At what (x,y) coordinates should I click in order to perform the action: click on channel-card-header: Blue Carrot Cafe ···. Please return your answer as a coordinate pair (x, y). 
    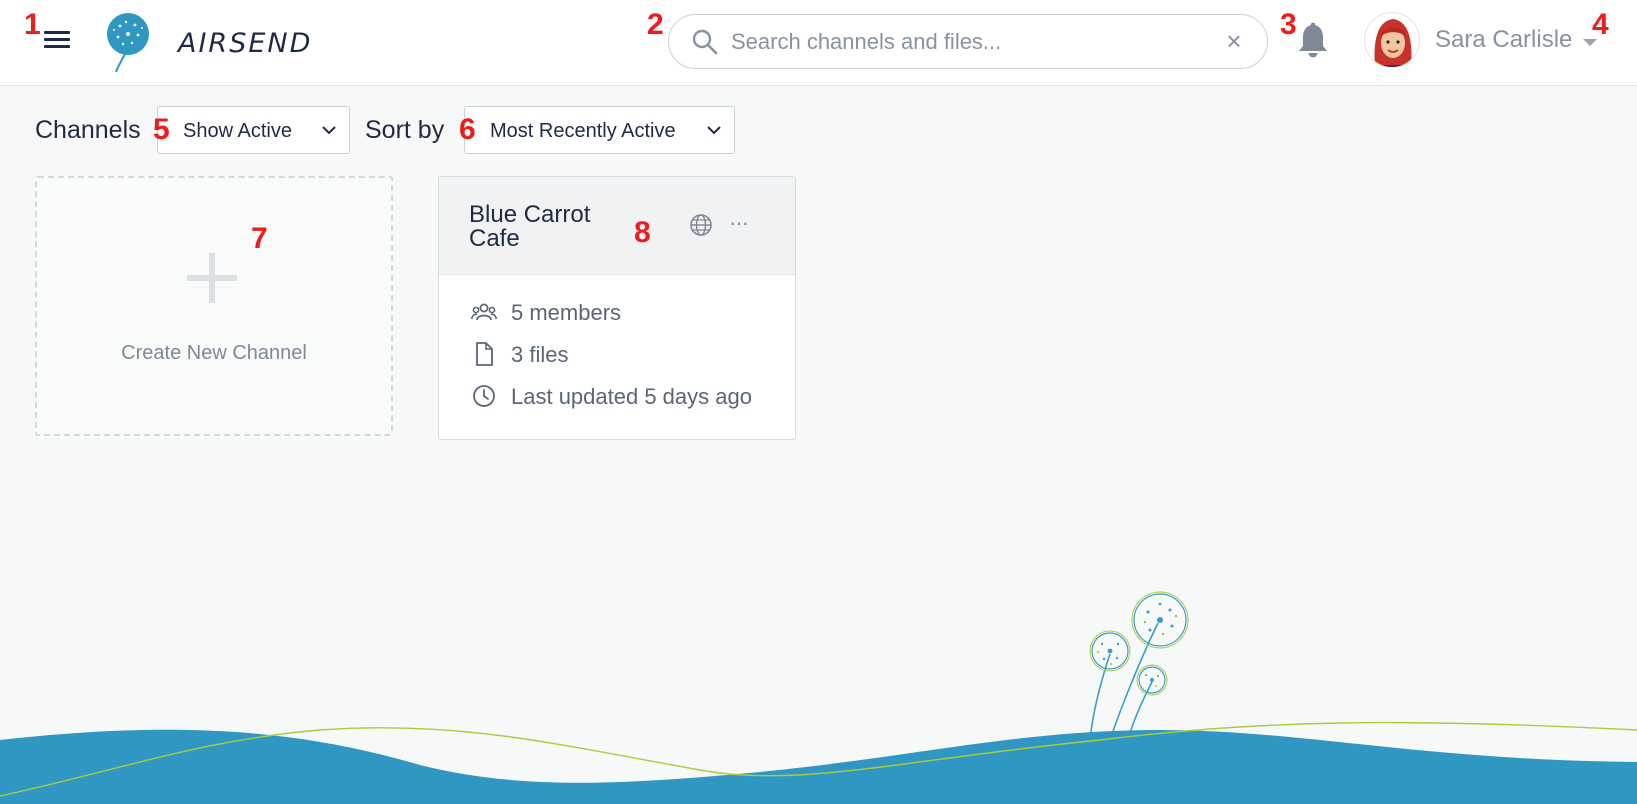
    Looking at the image, I should click on (617, 226).